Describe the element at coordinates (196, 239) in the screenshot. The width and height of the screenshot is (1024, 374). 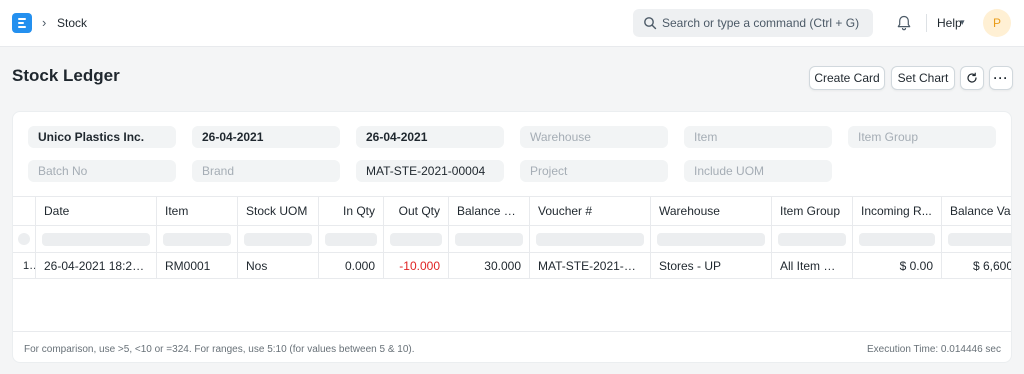
I see `filter-item` at that location.